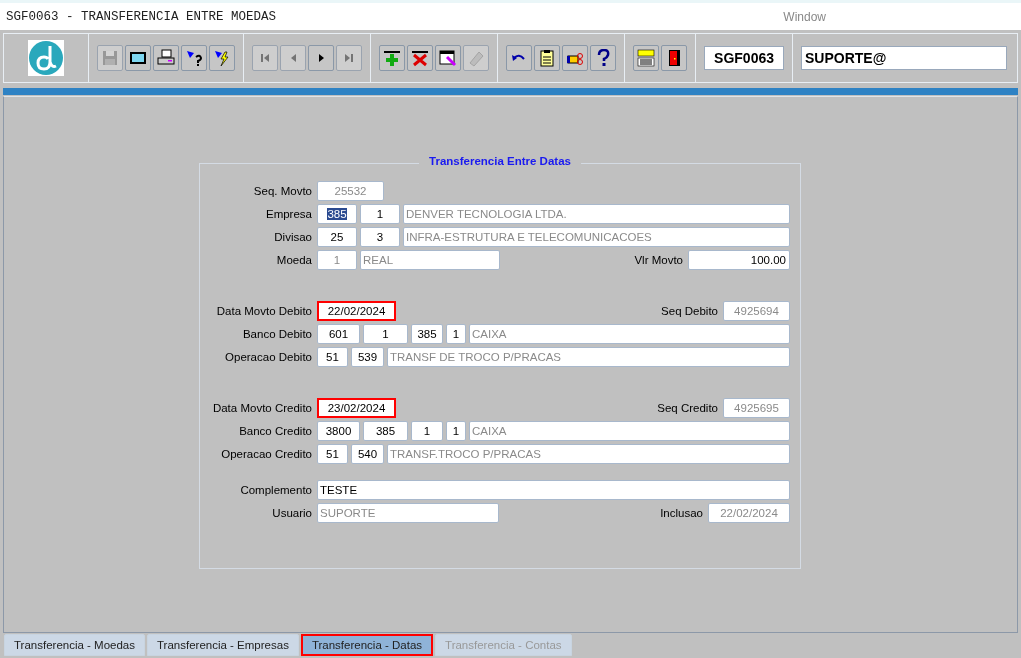 This screenshot has height=658, width=1021. I want to click on insert-icon, so click(392, 58).